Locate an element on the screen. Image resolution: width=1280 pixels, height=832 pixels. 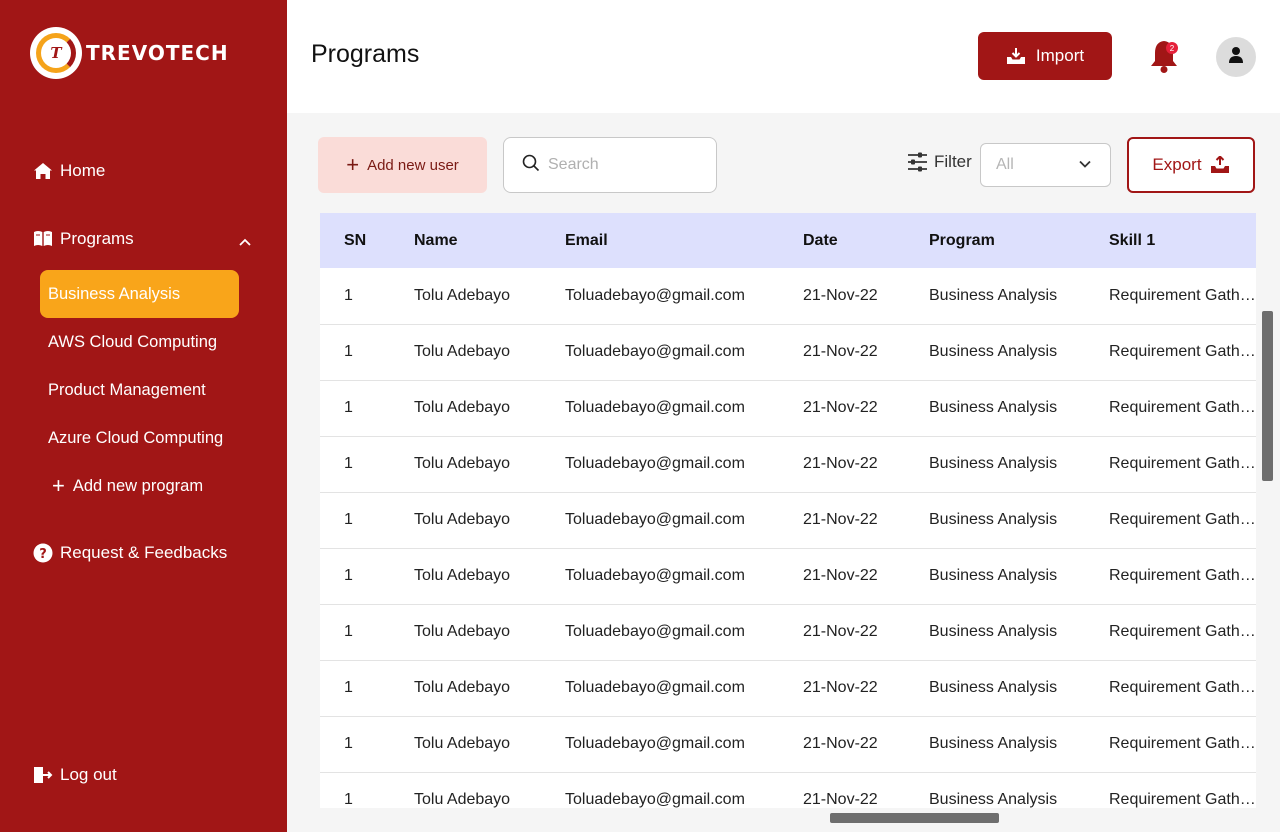
column-header-name: Name is located at coordinates (489, 240).